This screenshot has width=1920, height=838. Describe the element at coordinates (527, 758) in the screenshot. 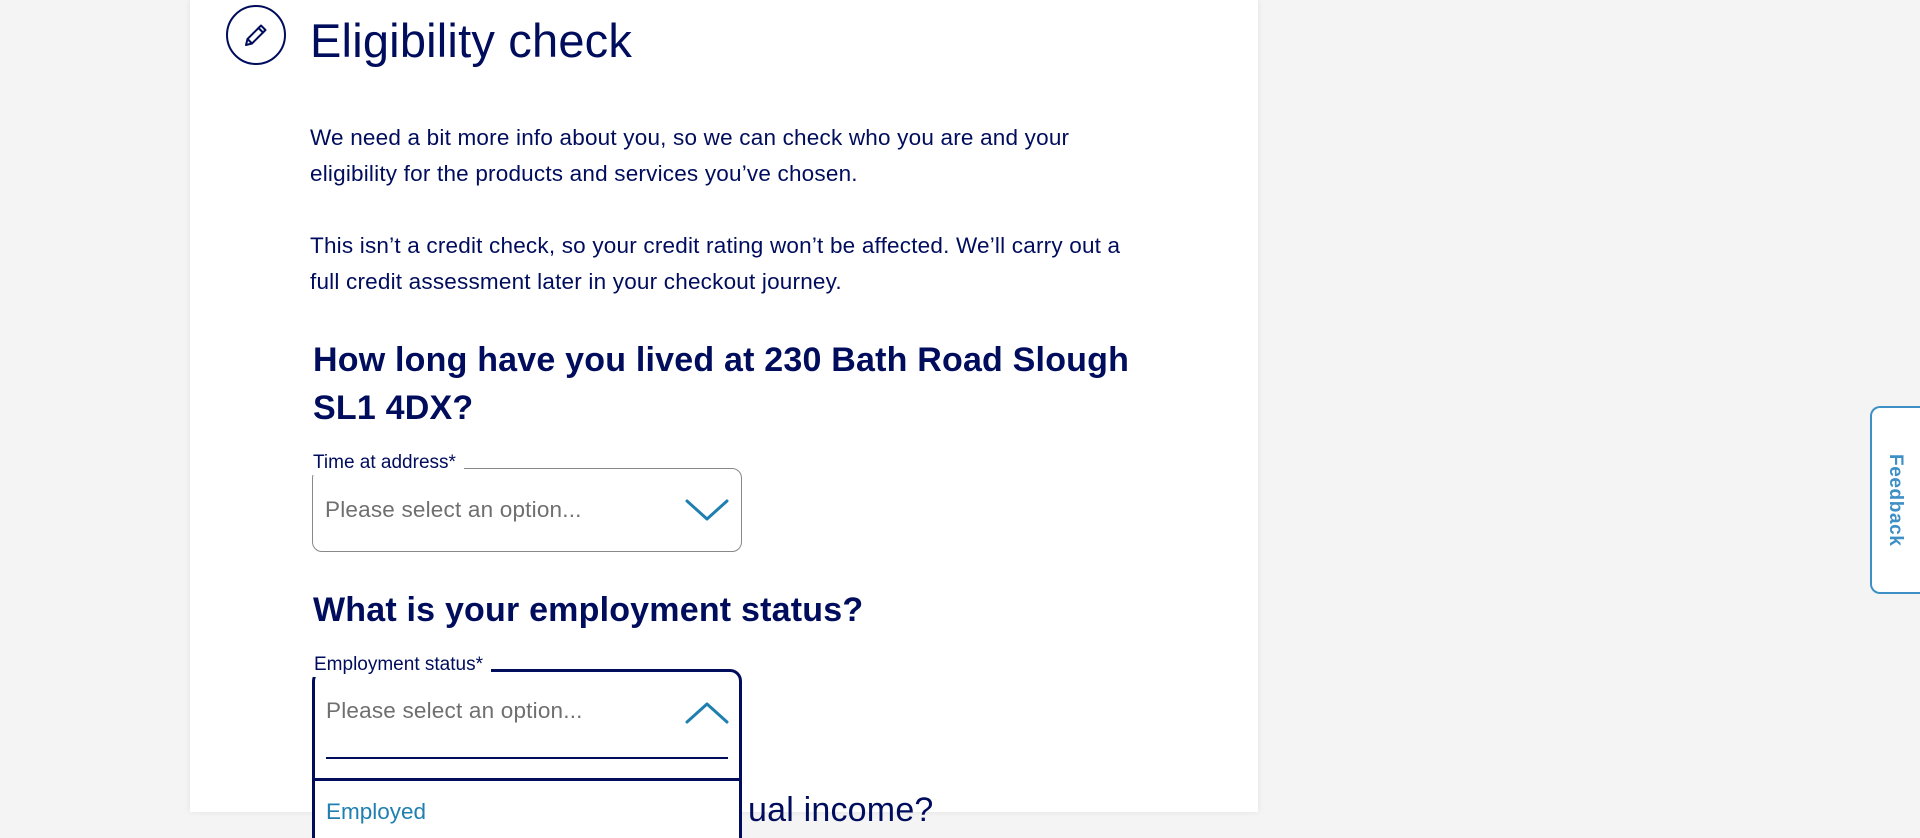

I see `employment-status-underline` at that location.